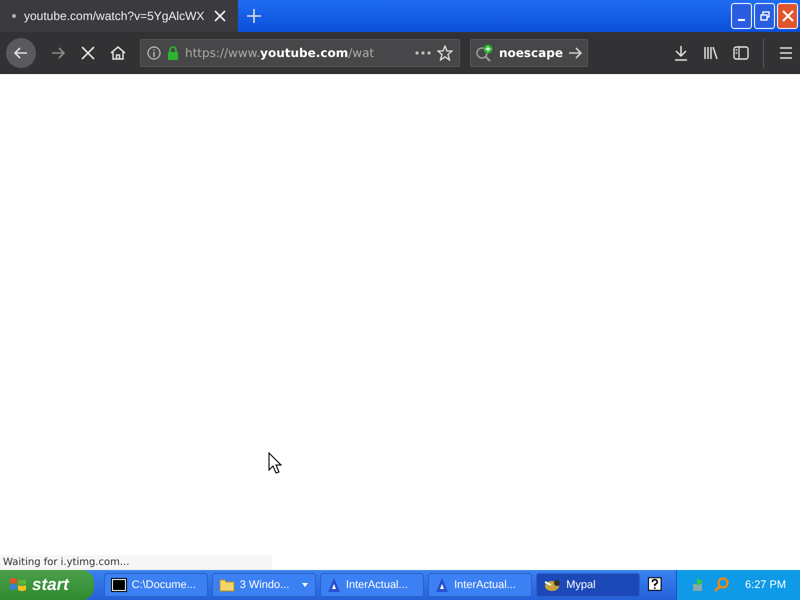 Image resolution: width=800 pixels, height=600 pixels. I want to click on search-bar: noescape, so click(529, 52).